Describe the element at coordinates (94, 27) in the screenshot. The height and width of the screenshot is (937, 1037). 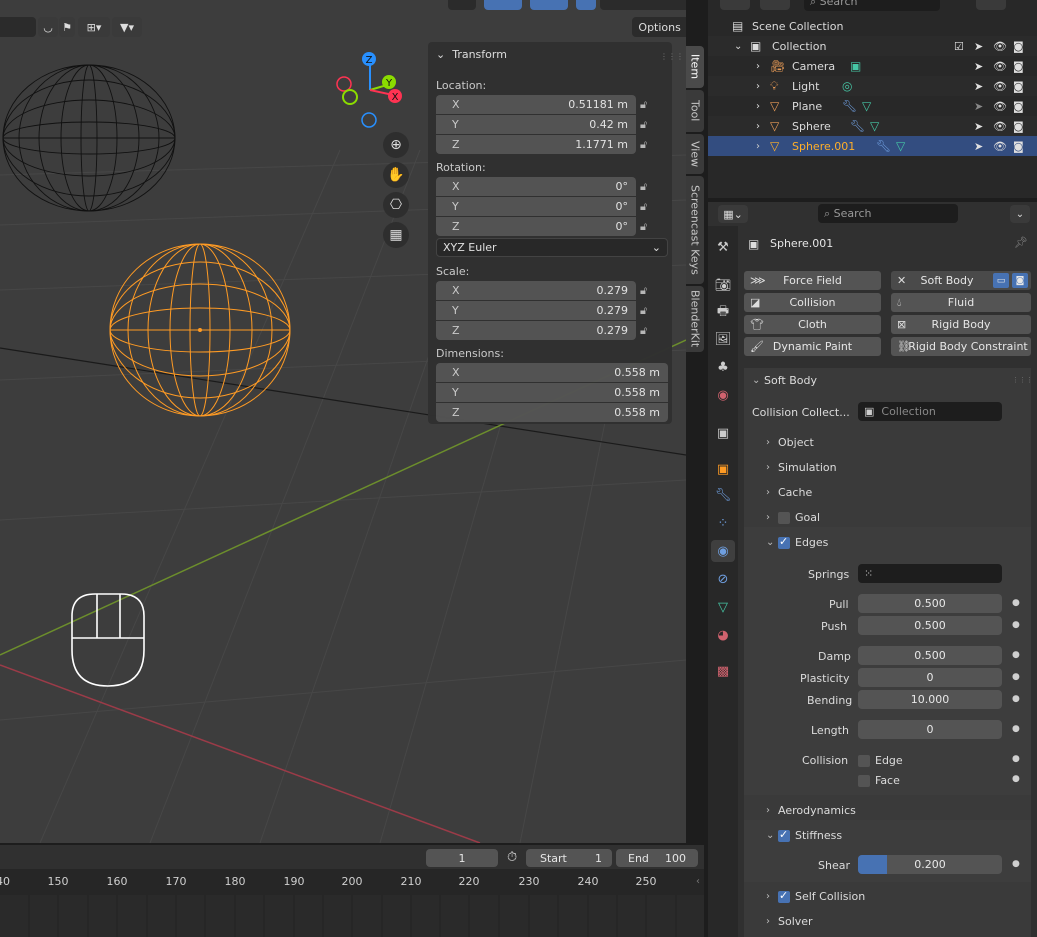
I see `hierarchy-filter-icon: ⊞▾` at that location.